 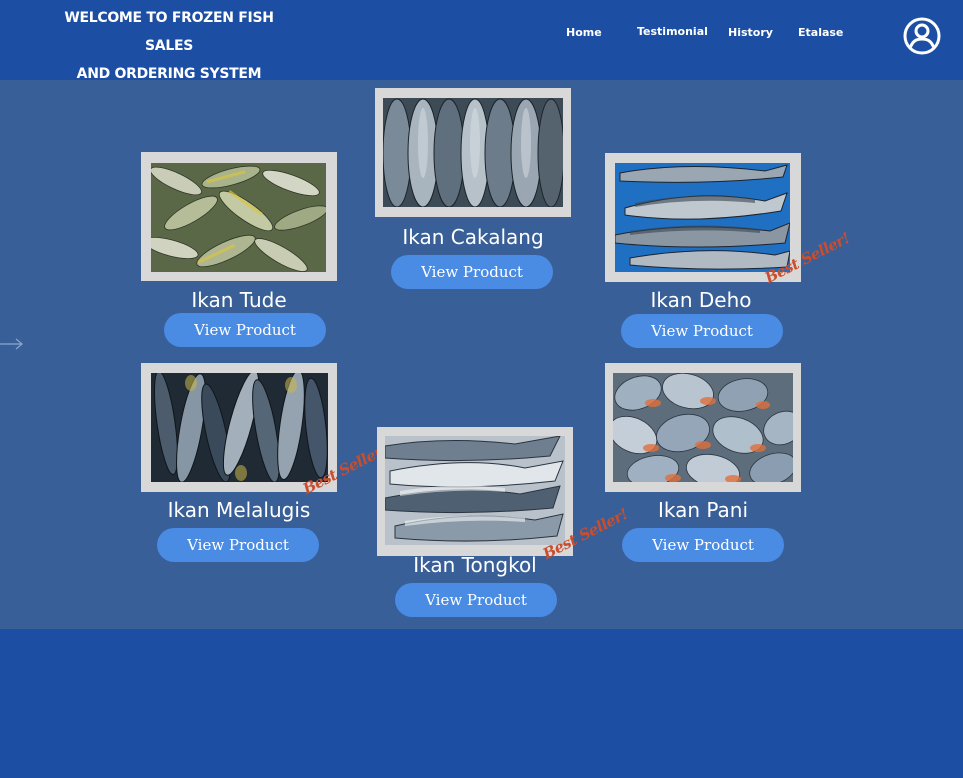 I want to click on site-title-line-1: WELCOME TO FROZEN FISH SALES, so click(x=169, y=32).